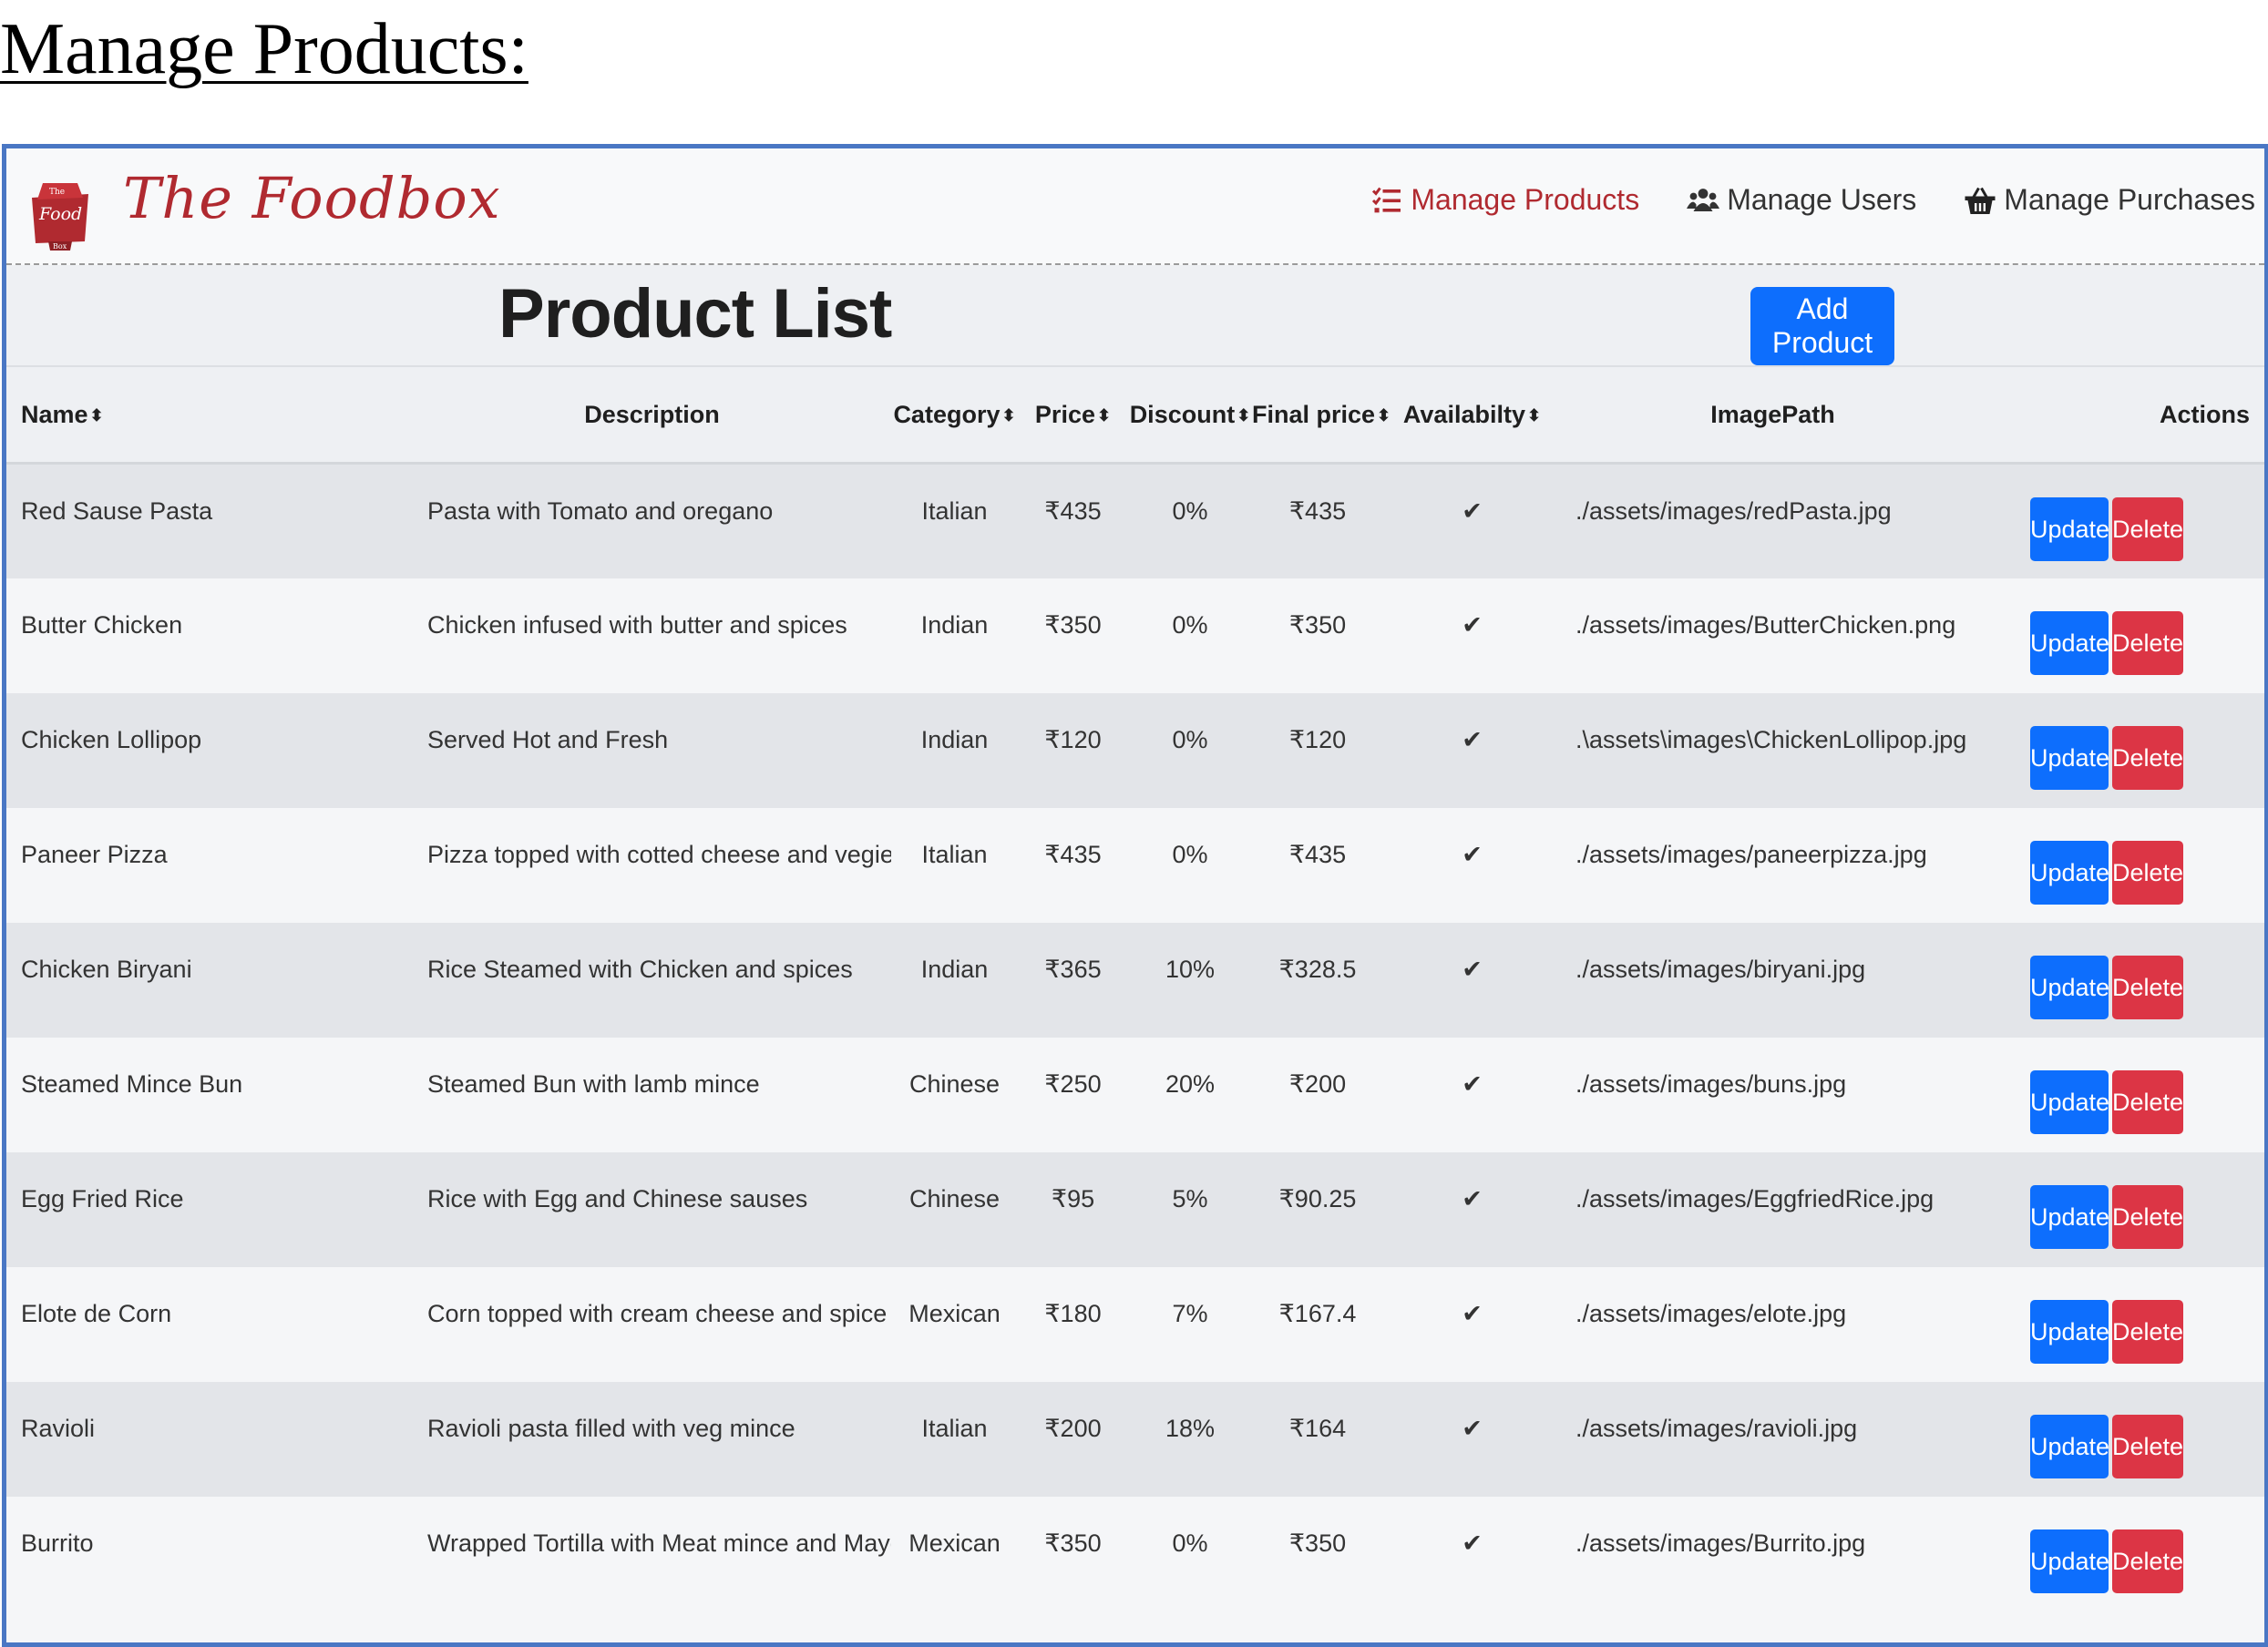 This screenshot has height=1647, width=2268. Describe the element at coordinates (1073, 1094) in the screenshot. I see `cell-price: ₹250` at that location.